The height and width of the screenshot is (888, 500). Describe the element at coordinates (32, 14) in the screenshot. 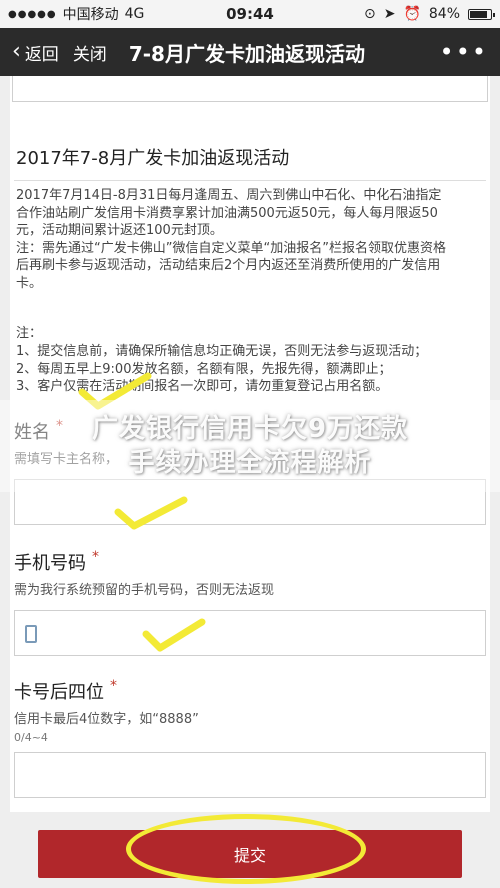

I see `signal-dots-icon: ●●●●●` at that location.